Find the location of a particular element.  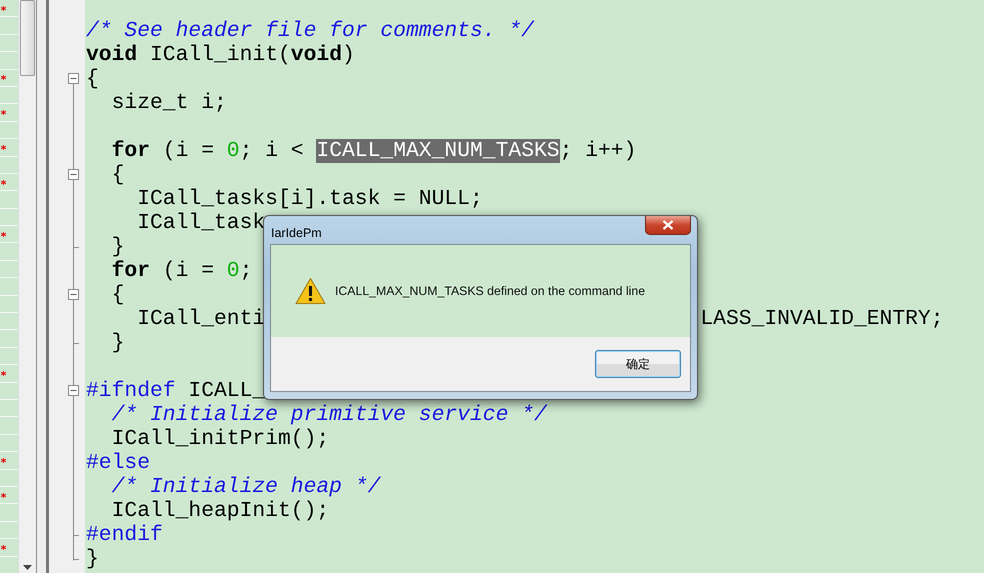

code-line: #else is located at coordinates (117, 463).